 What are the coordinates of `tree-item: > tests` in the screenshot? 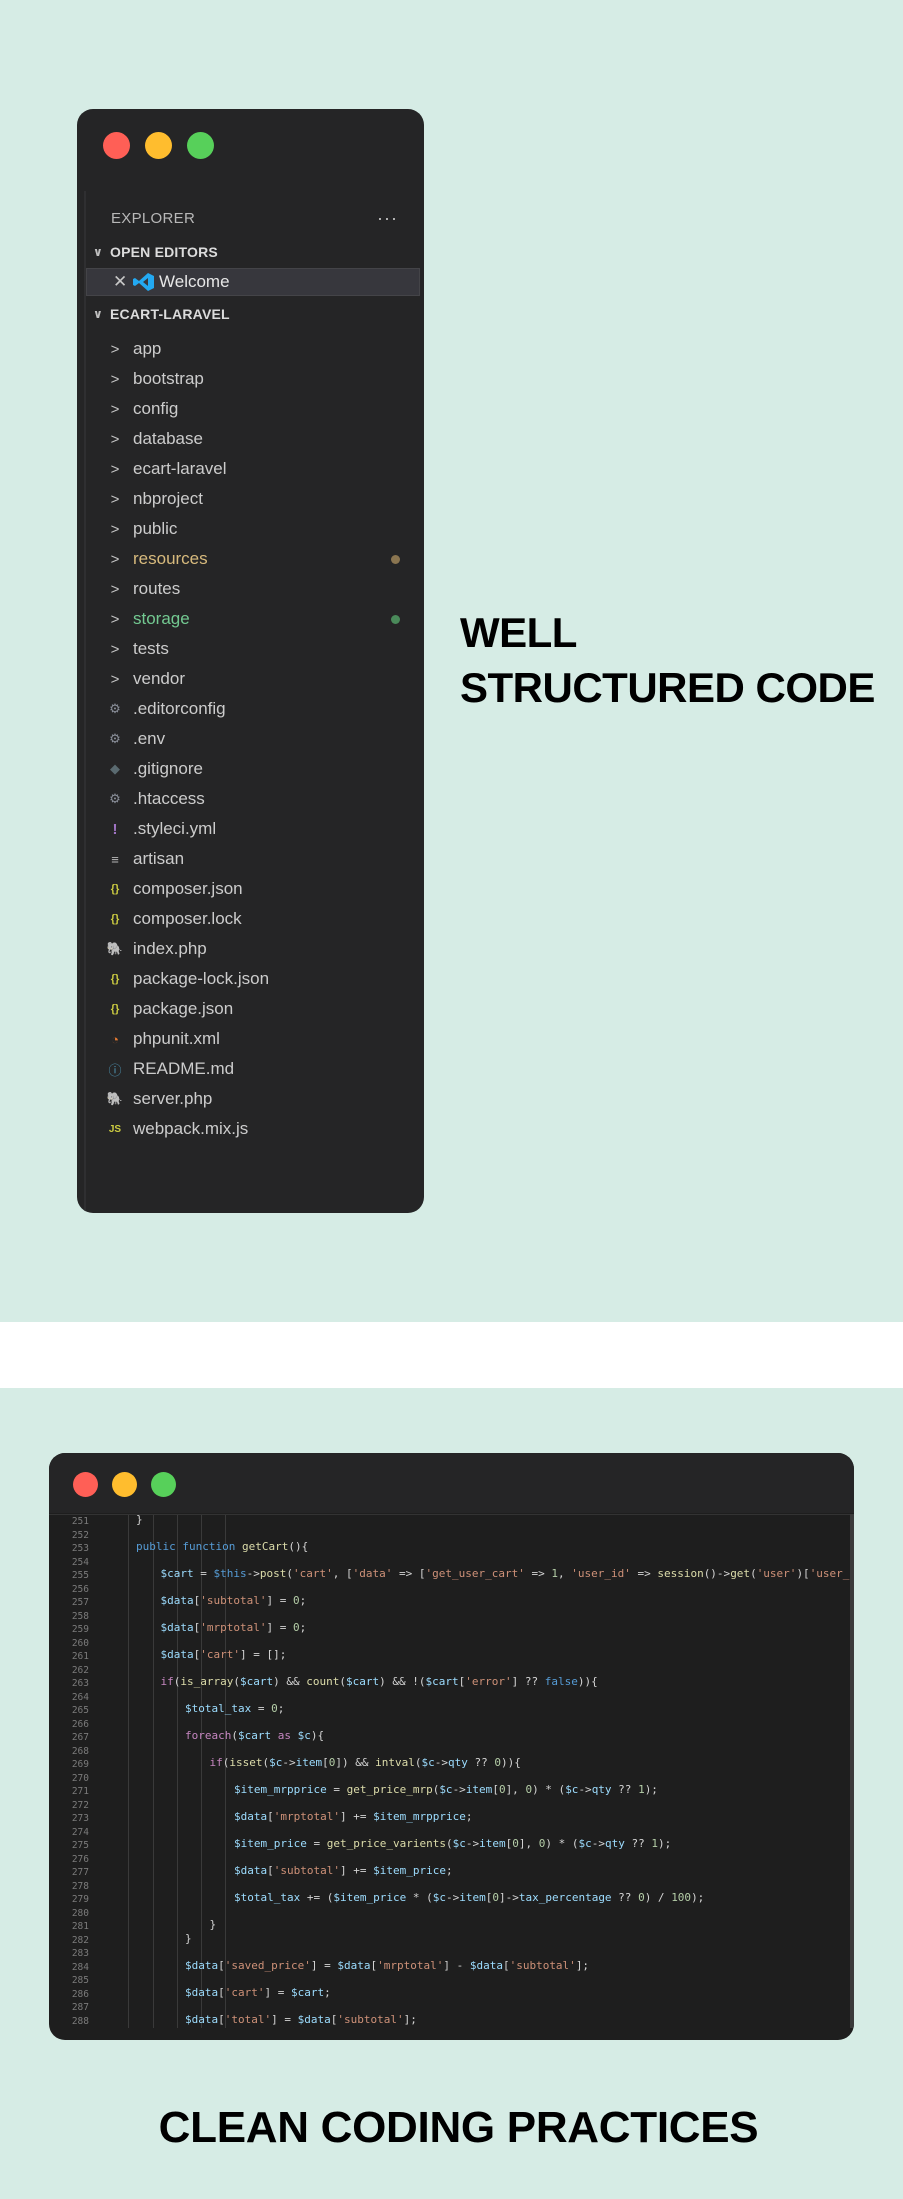 It's located at (253, 649).